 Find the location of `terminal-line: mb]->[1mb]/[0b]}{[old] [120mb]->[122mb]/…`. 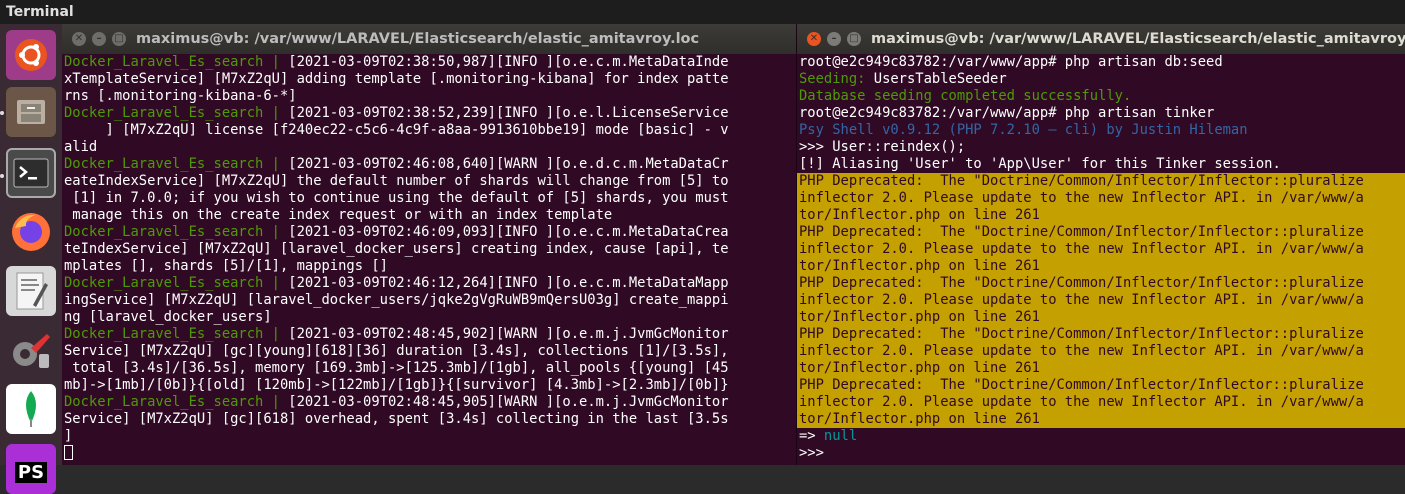

terminal-line: mb]->[1mb]/[0b]}{[old] [120mb]->[122mb]/… is located at coordinates (429, 385).